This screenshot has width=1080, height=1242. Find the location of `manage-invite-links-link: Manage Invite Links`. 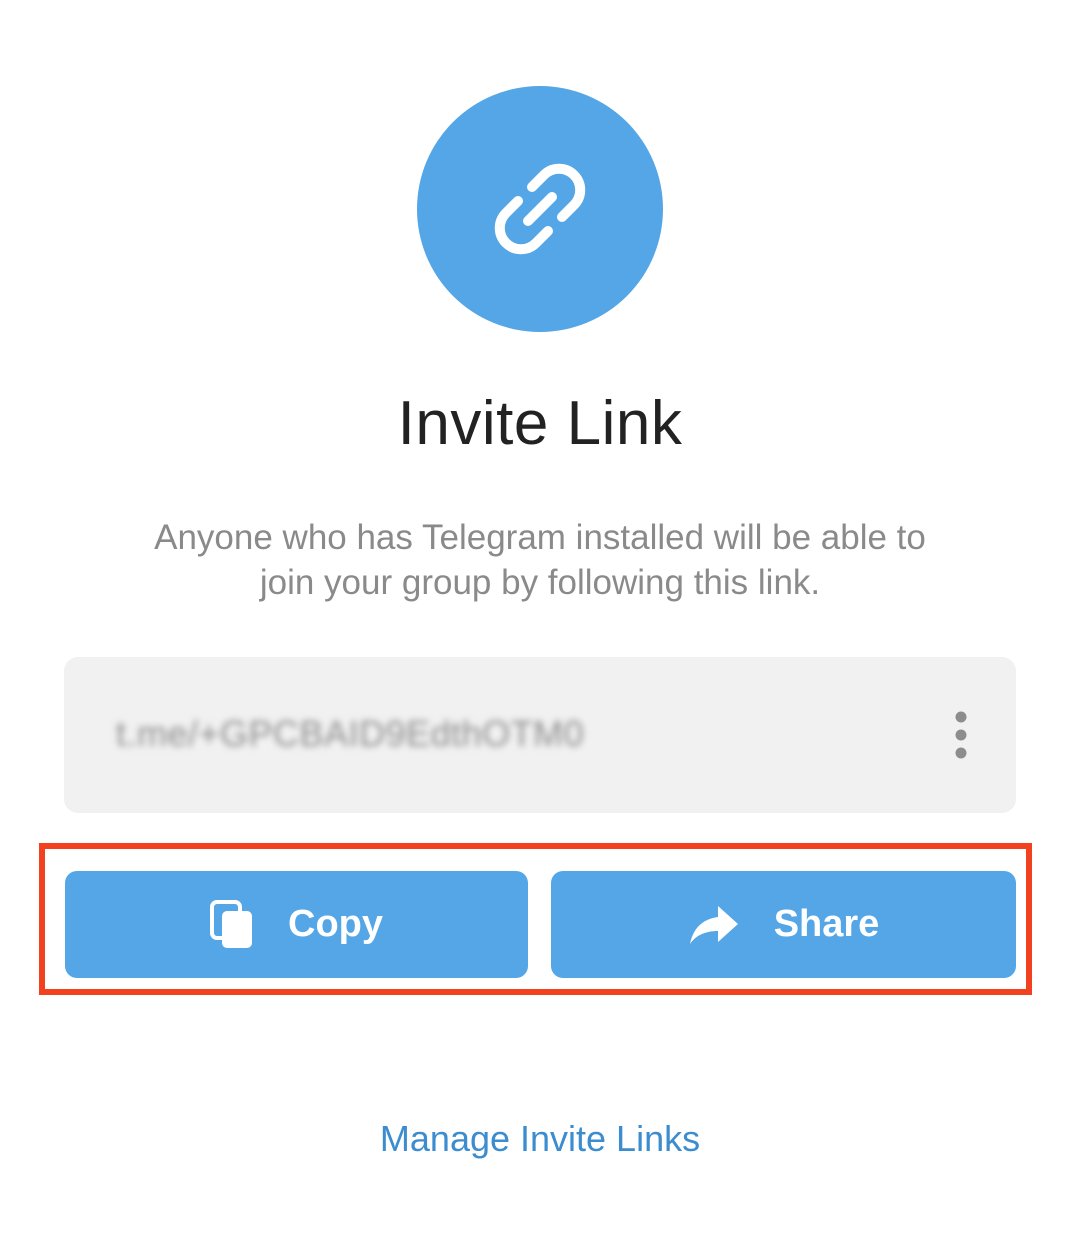

manage-invite-links-link: Manage Invite Links is located at coordinates (540, 1139).